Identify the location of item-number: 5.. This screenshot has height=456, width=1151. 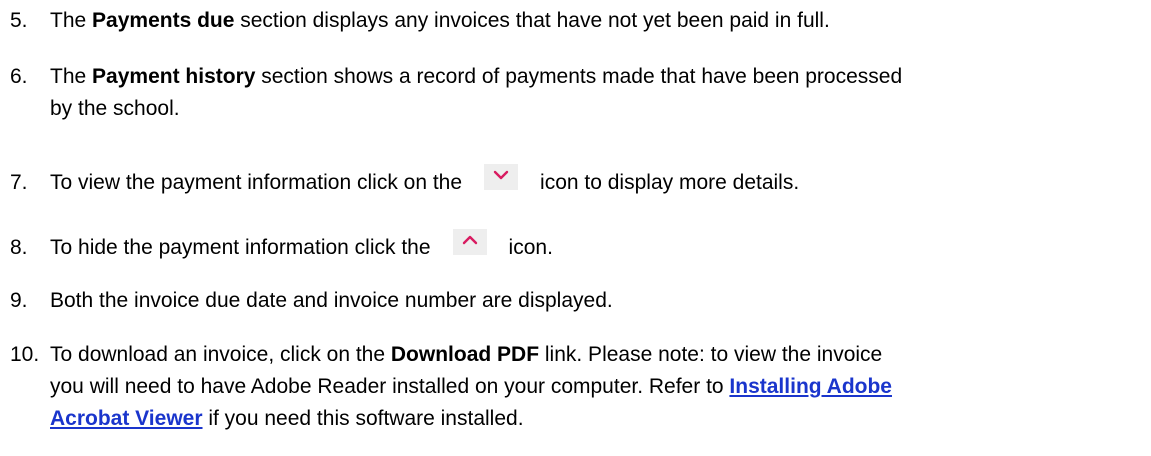
(19, 20).